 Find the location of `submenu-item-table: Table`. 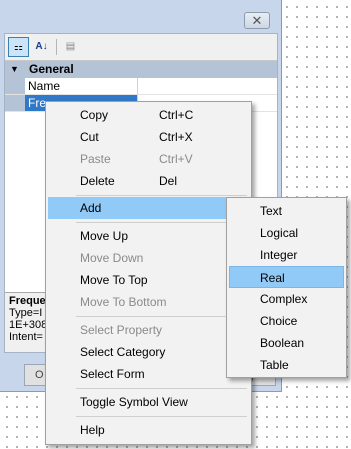

submenu-item-table: Table is located at coordinates (286, 365).